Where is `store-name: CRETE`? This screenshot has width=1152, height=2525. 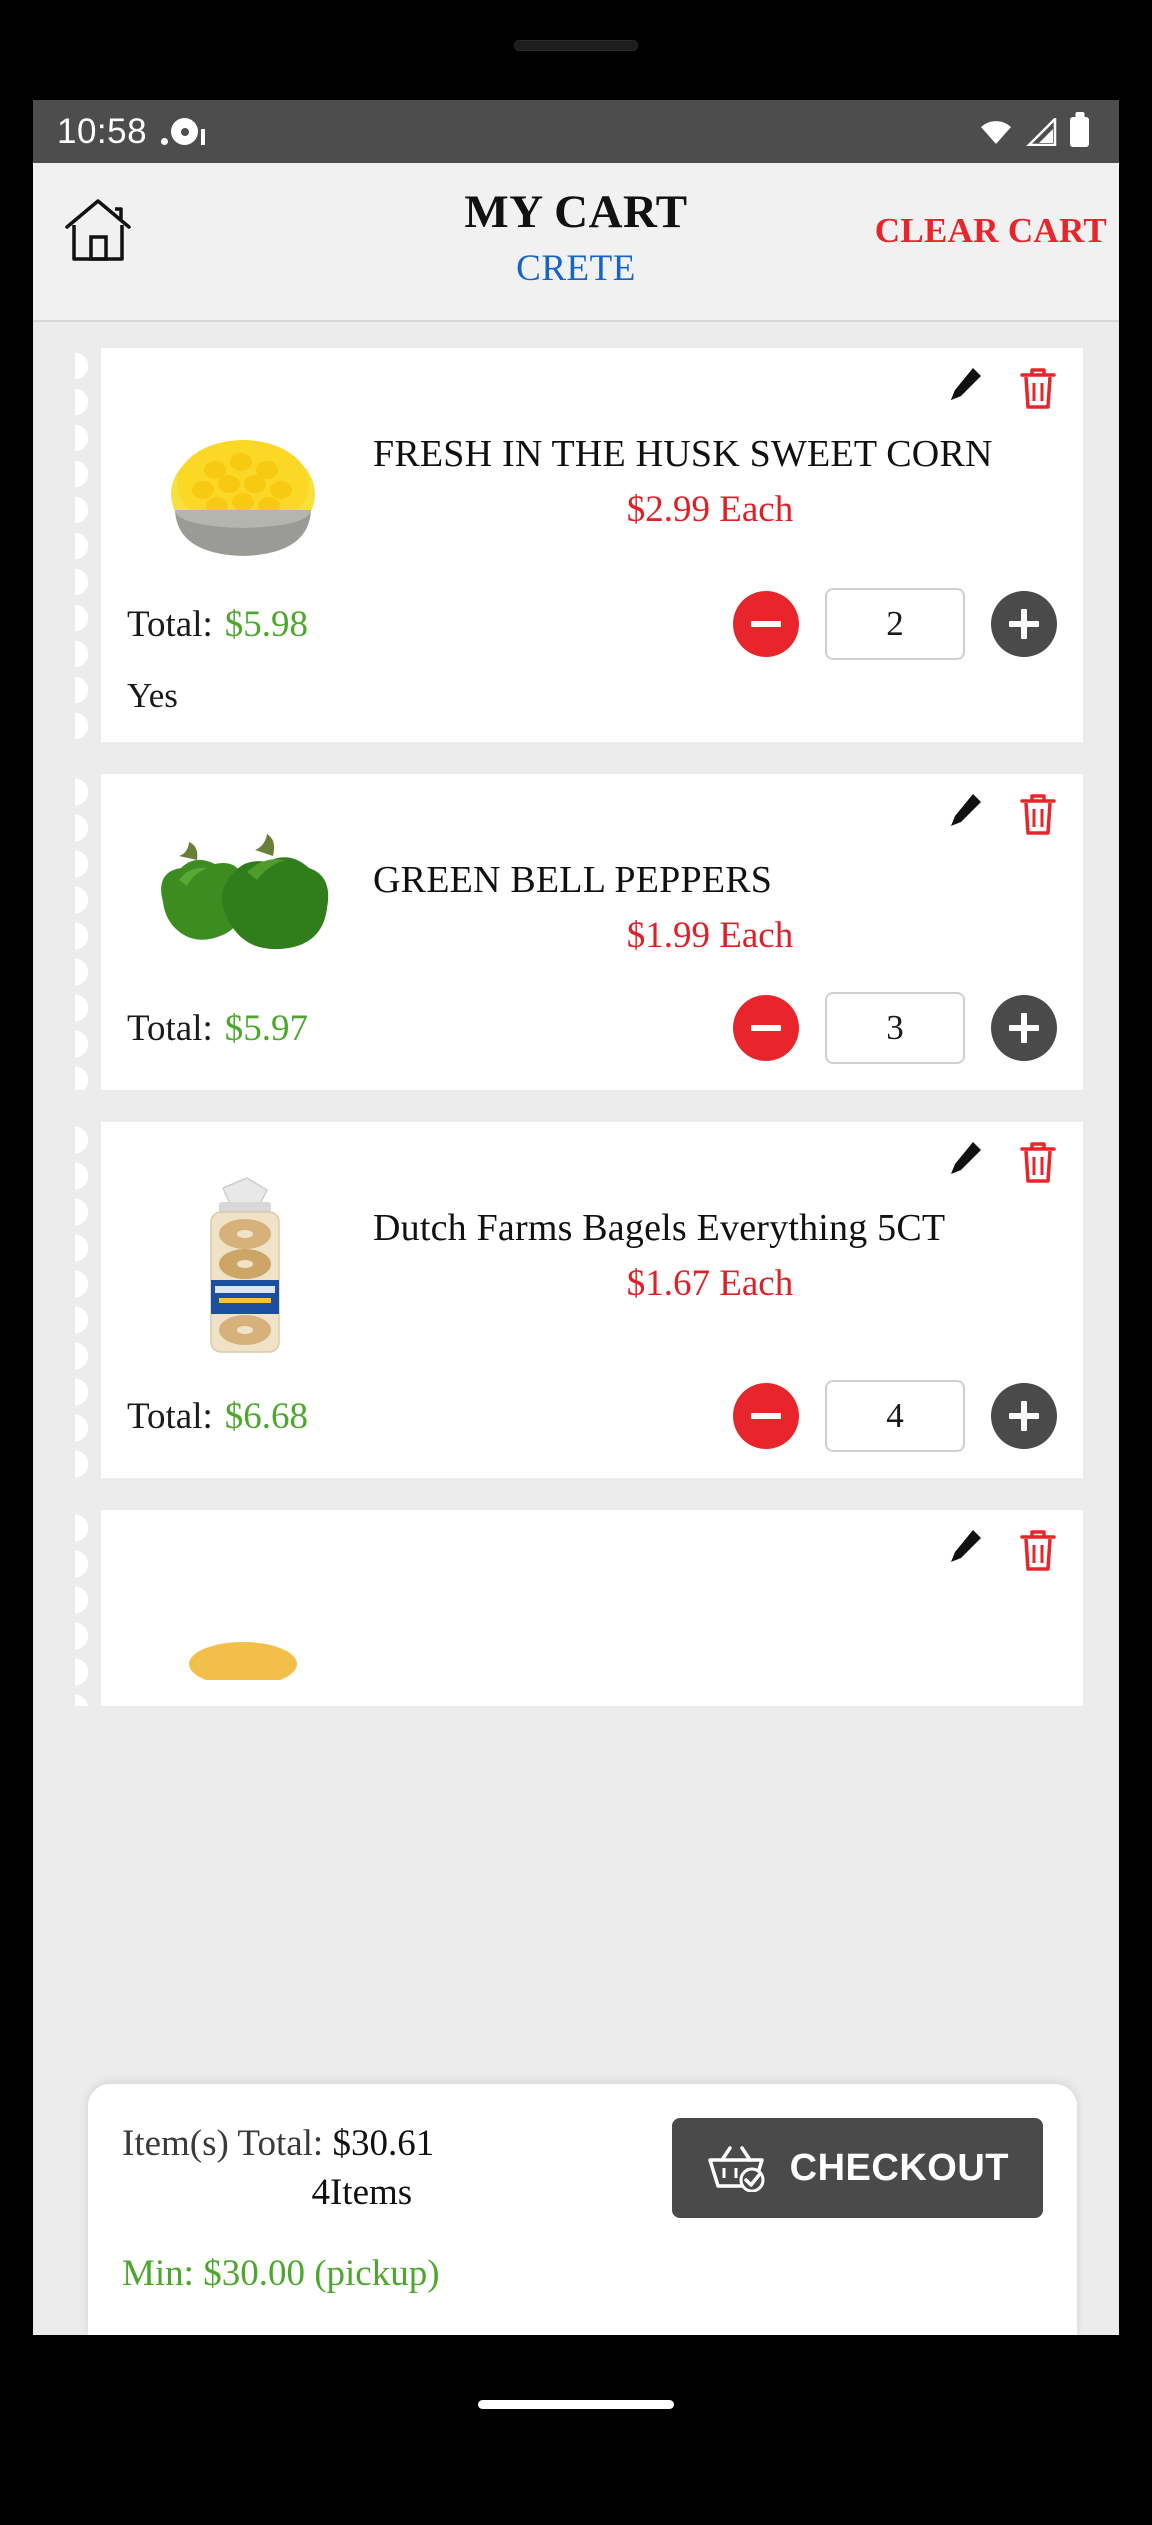
store-name: CRETE is located at coordinates (576, 268).